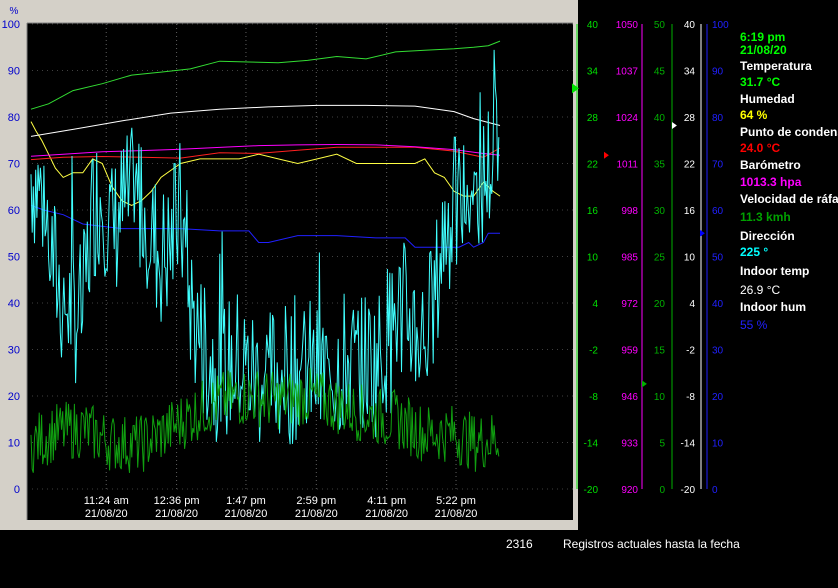 This screenshot has width=838, height=588. What do you see at coordinates (773, 307) in the screenshot?
I see `indoor-hum-label: Indoor hum` at bounding box center [773, 307].